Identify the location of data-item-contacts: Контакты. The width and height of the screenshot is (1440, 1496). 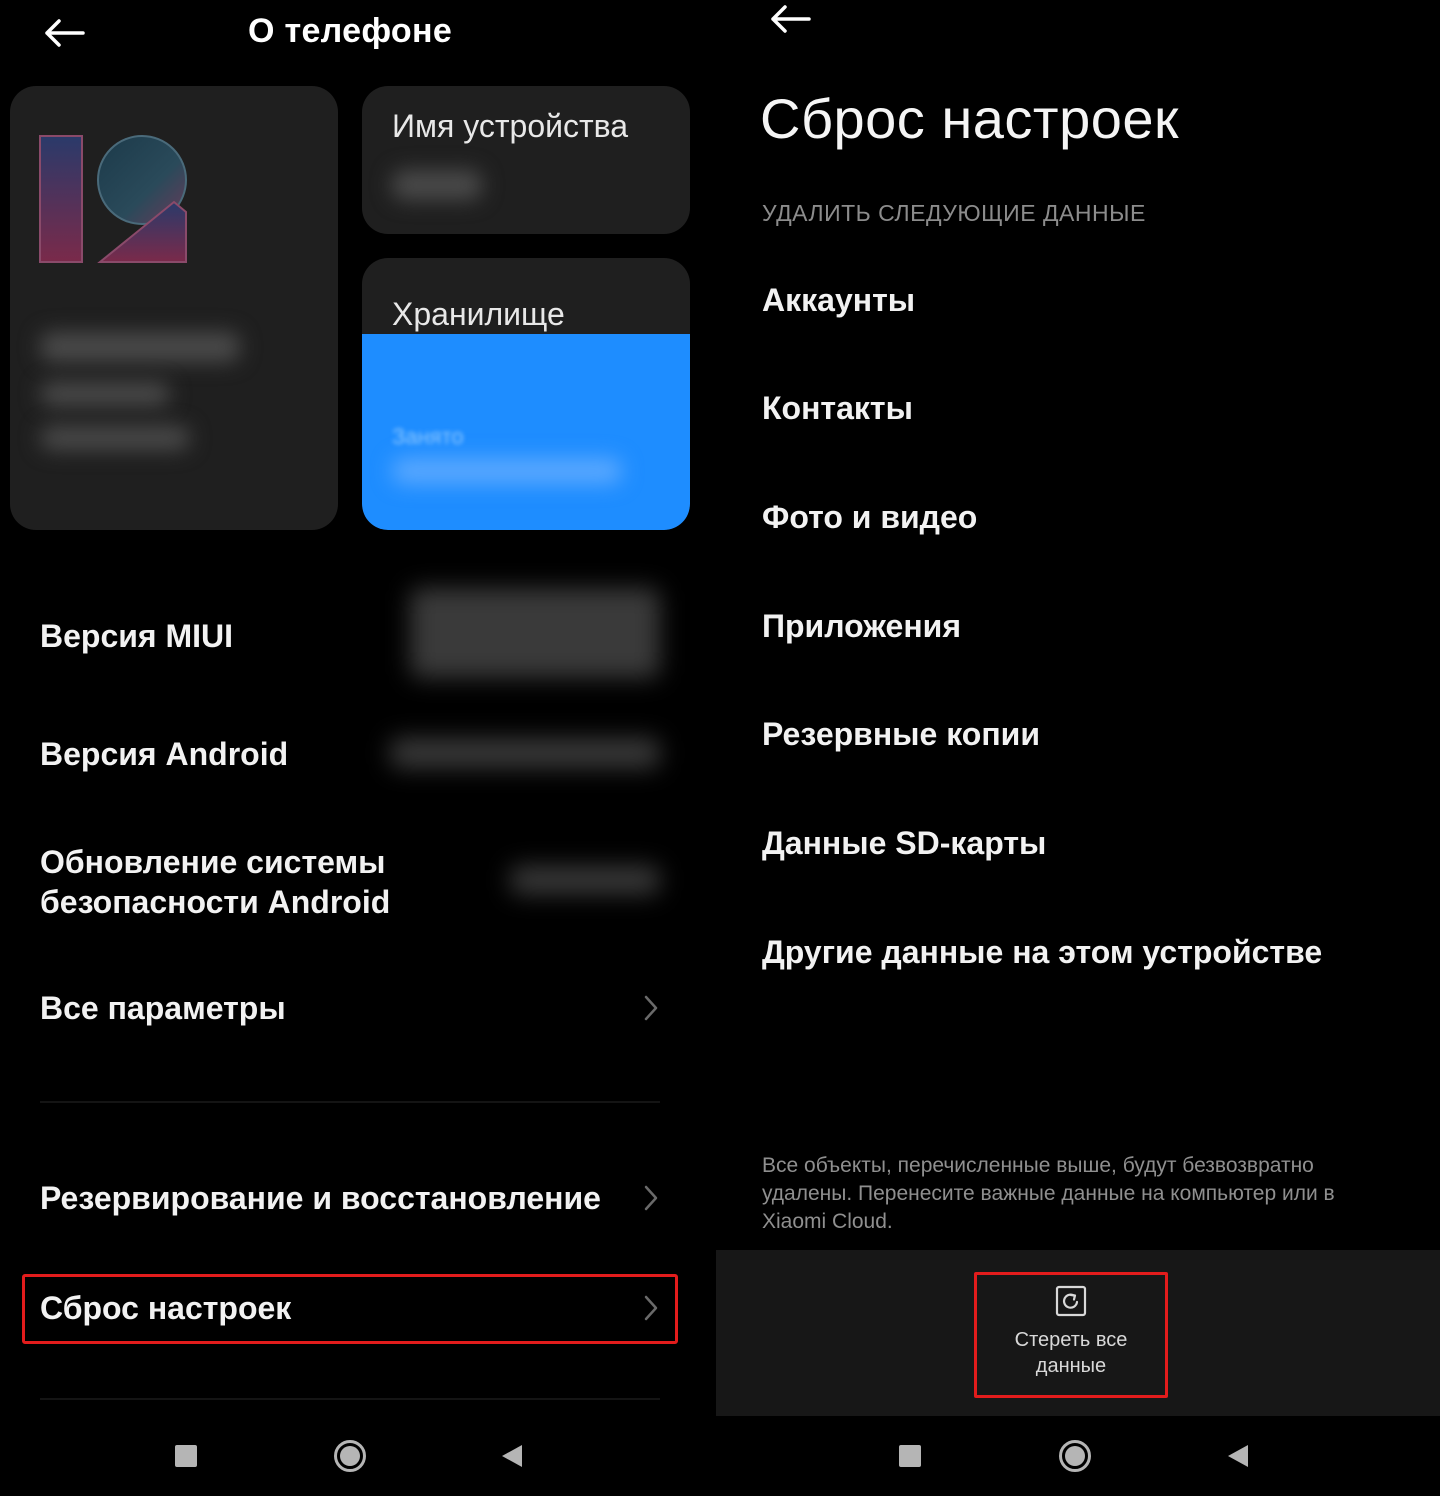
(837, 408).